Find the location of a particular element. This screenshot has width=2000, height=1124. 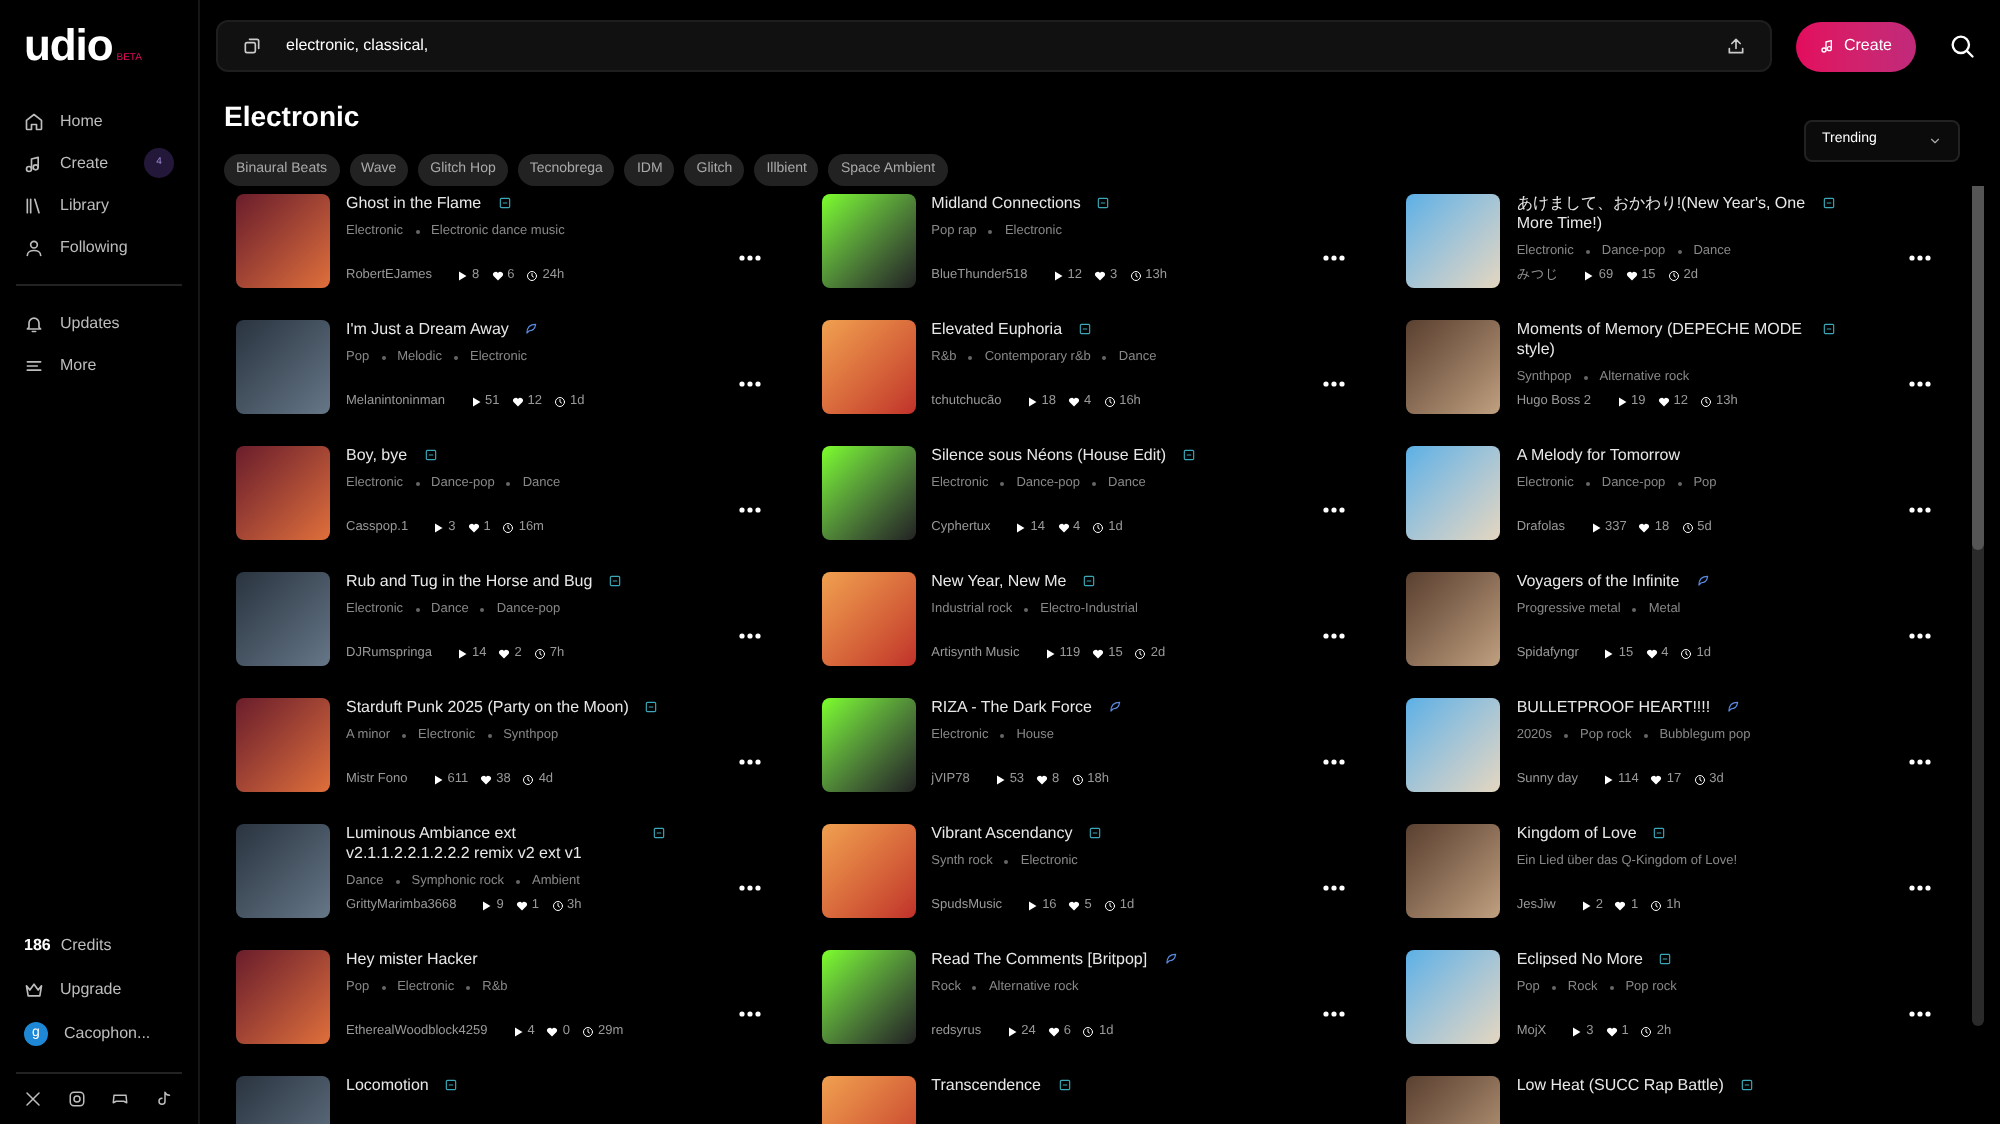

track-title: New Year, New Me is located at coordinates (999, 582).